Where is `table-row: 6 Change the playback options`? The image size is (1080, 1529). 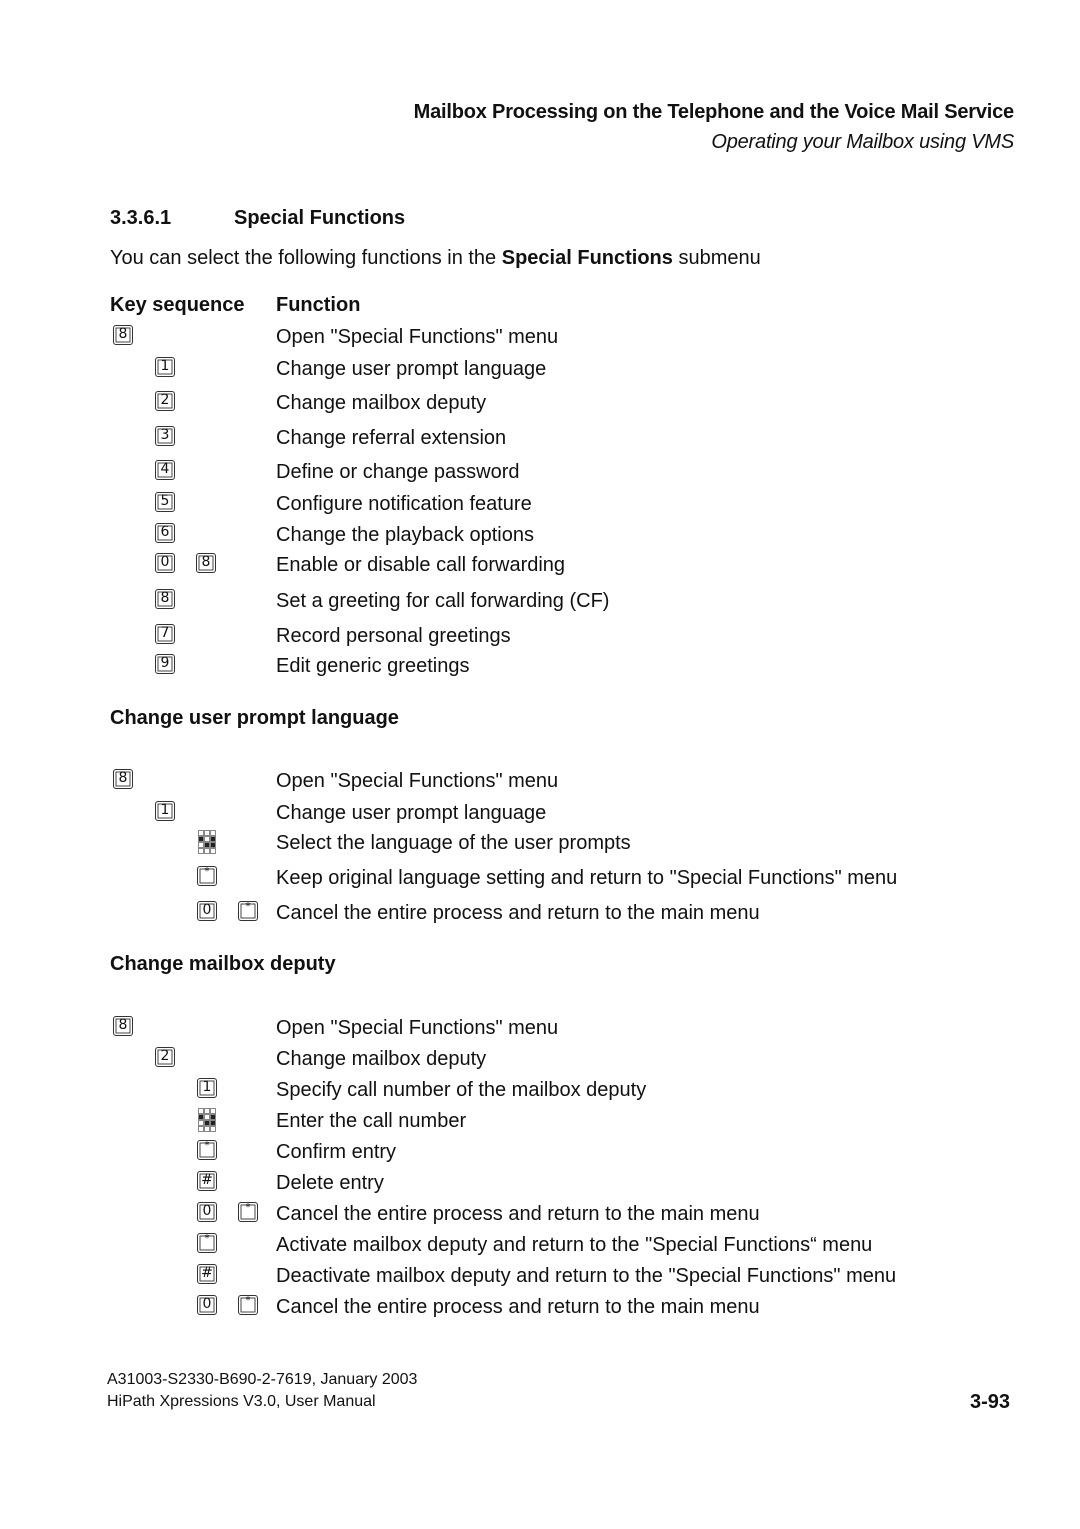 table-row: 6 Change the playback options is located at coordinates (540, 537).